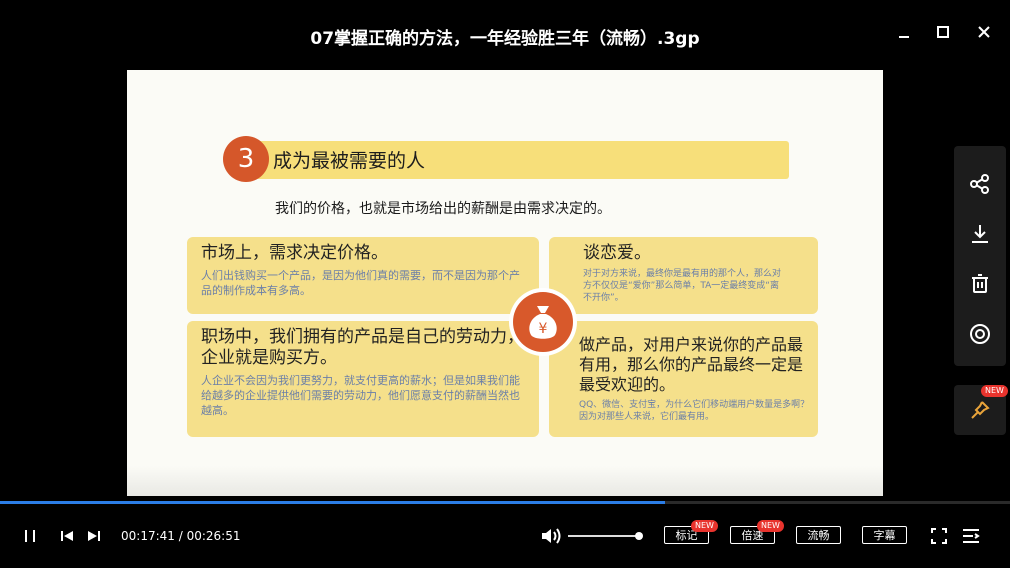 The width and height of the screenshot is (1010, 568). I want to click on playback-time: 00:17:41 / 00:26:51, so click(180, 536).